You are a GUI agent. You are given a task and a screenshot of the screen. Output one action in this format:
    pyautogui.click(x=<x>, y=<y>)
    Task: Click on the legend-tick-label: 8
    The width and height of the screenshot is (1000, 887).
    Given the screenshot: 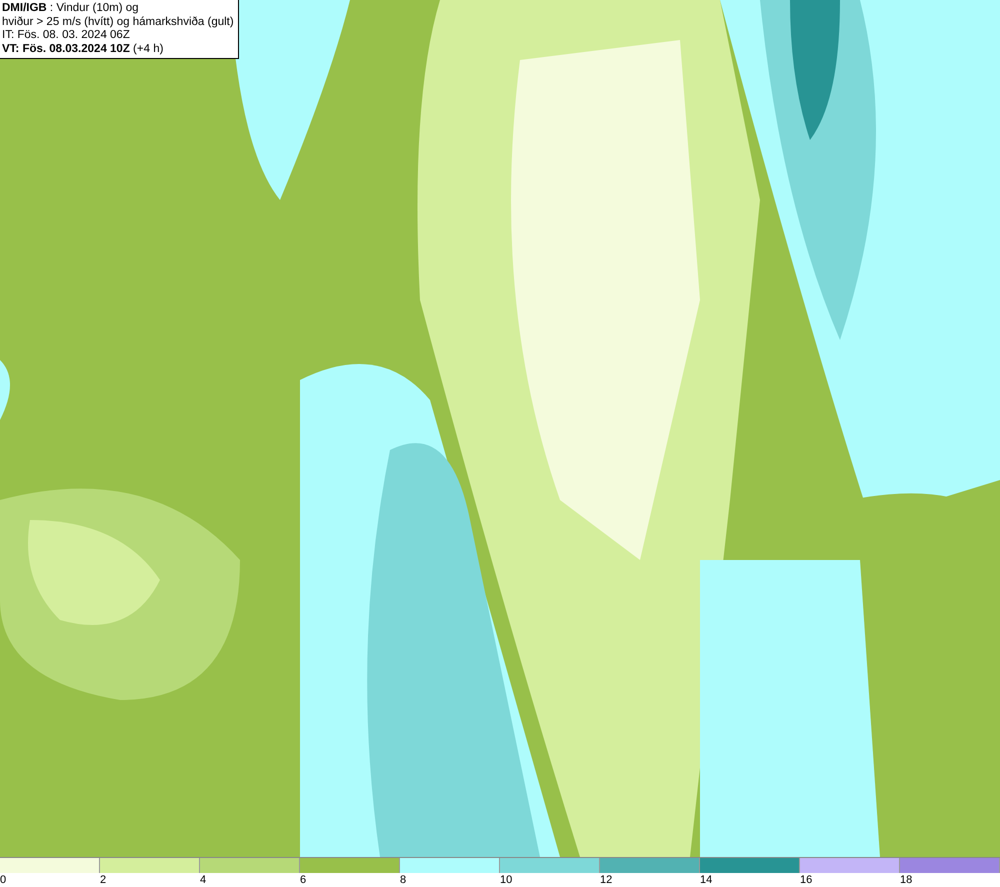 What is the action you would take?
    pyautogui.click(x=403, y=880)
    